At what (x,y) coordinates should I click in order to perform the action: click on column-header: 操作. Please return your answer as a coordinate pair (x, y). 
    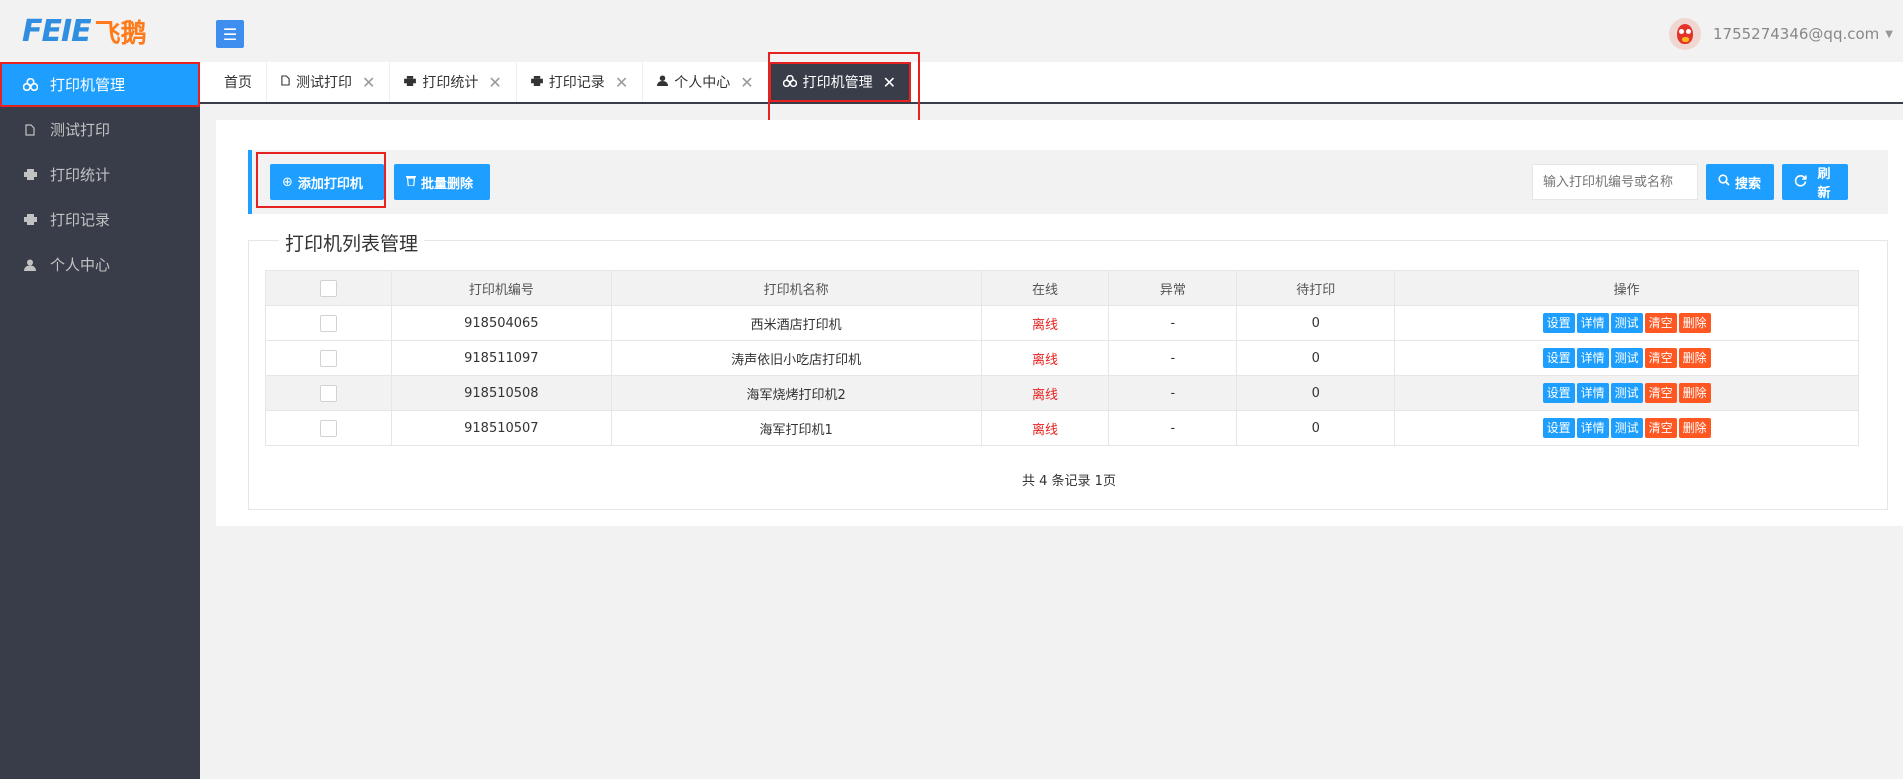
    Looking at the image, I should click on (1626, 288).